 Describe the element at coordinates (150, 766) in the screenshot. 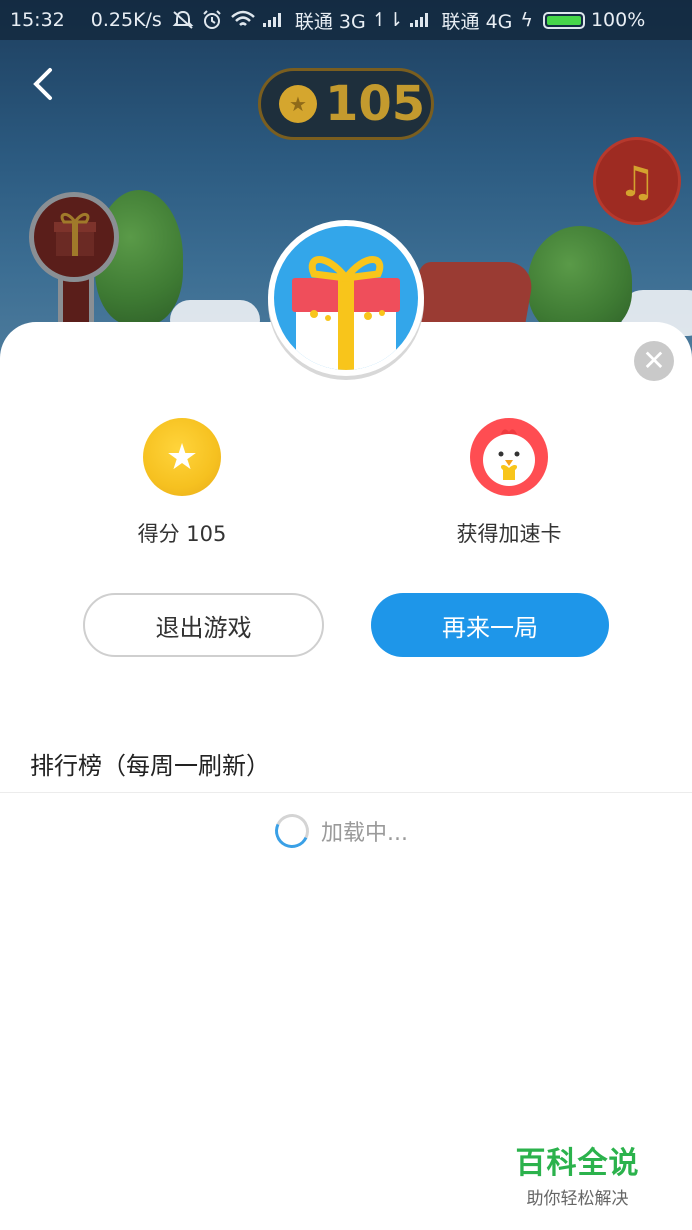

I see `leaderboard-title: 排行榜（每周一刷新）` at that location.